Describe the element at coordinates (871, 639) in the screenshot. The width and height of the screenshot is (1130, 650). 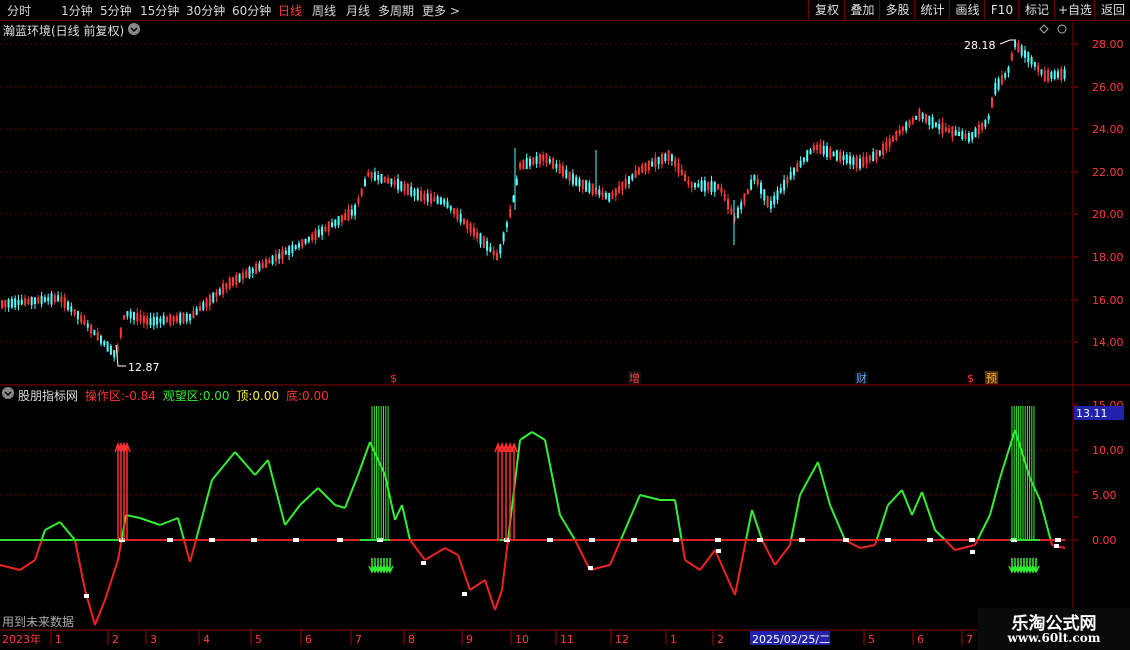
I see `x-tick-label: 5` at that location.